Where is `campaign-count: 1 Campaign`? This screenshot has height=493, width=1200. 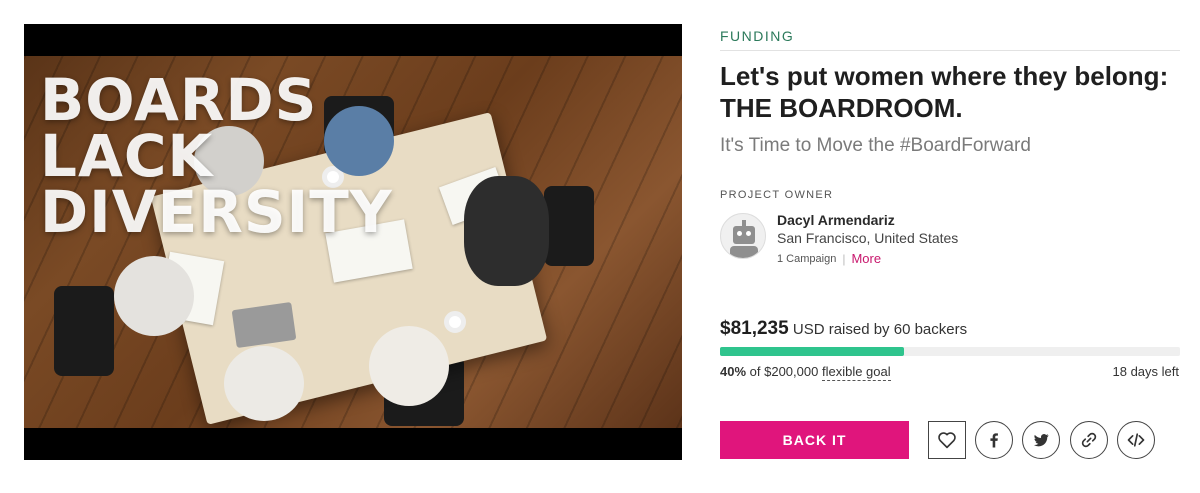
campaign-count: 1 Campaign is located at coordinates (807, 258).